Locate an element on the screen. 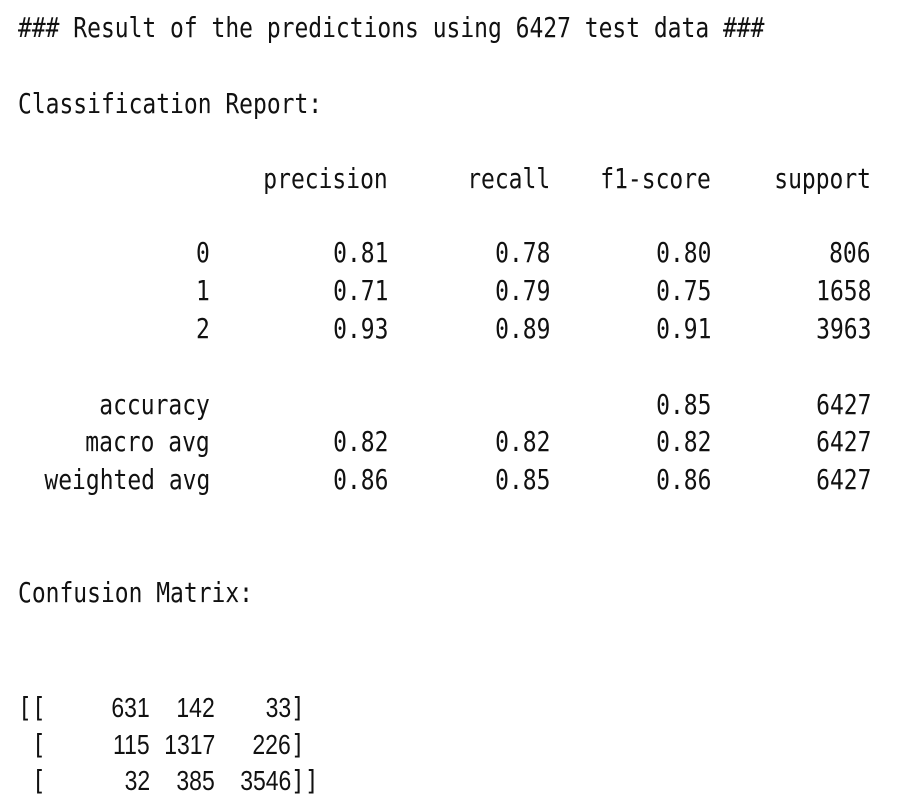  confusion-matrix-row-1: [ 115 1317 226 ] is located at coordinates (168, 745).